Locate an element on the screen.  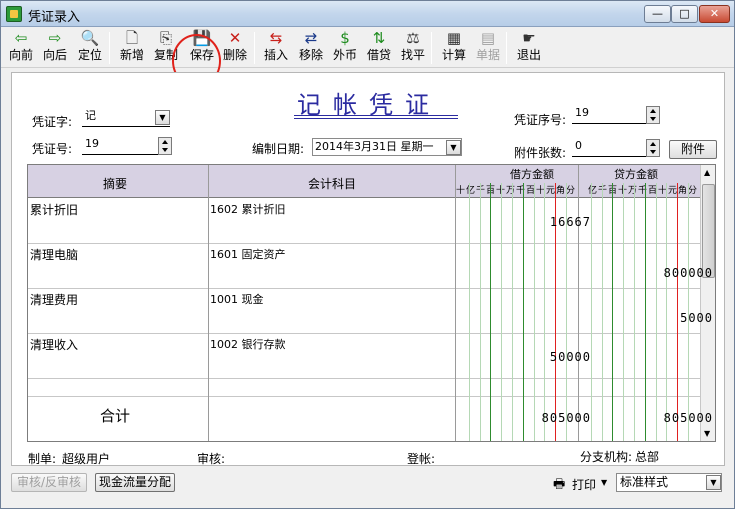
toolbar-button-balance: ⚖ 找平 is located at coordinates (413, 48).